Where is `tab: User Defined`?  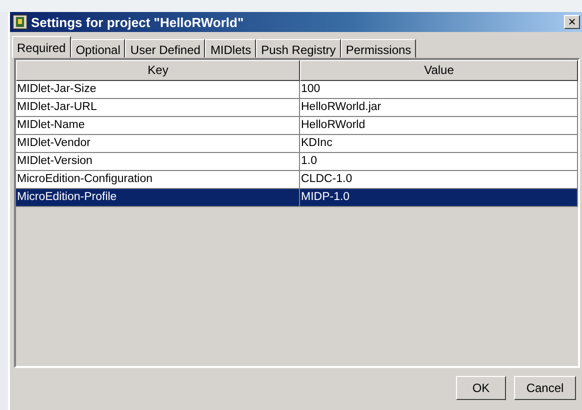
tab: User Defined is located at coordinates (165, 48).